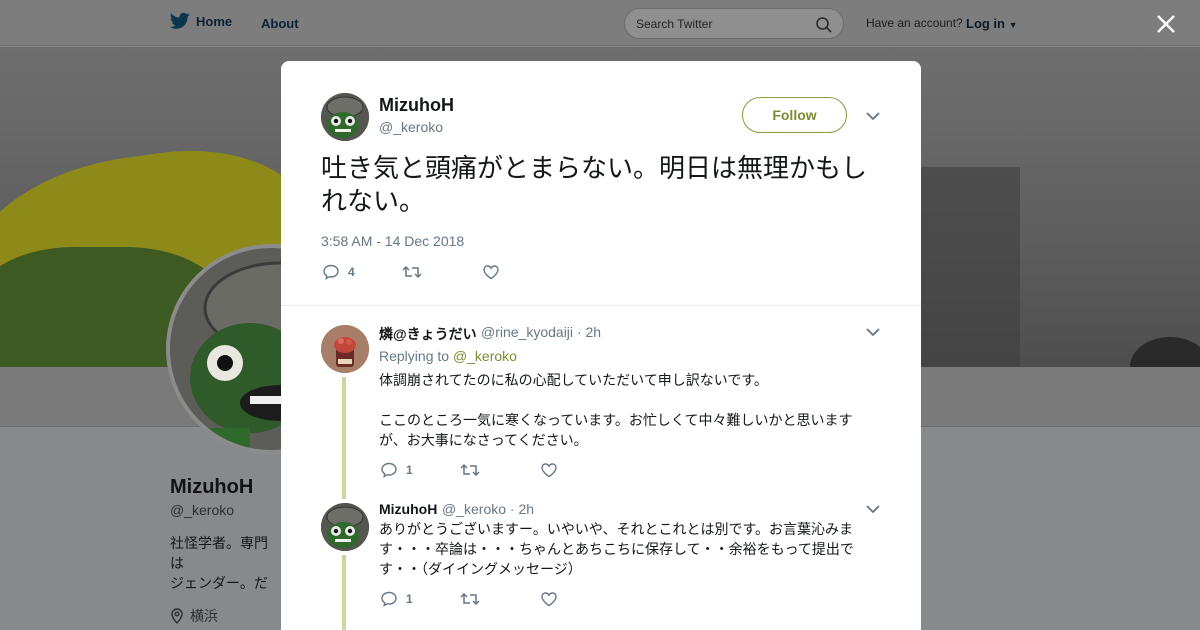  I want to click on search-box, so click(734, 23).